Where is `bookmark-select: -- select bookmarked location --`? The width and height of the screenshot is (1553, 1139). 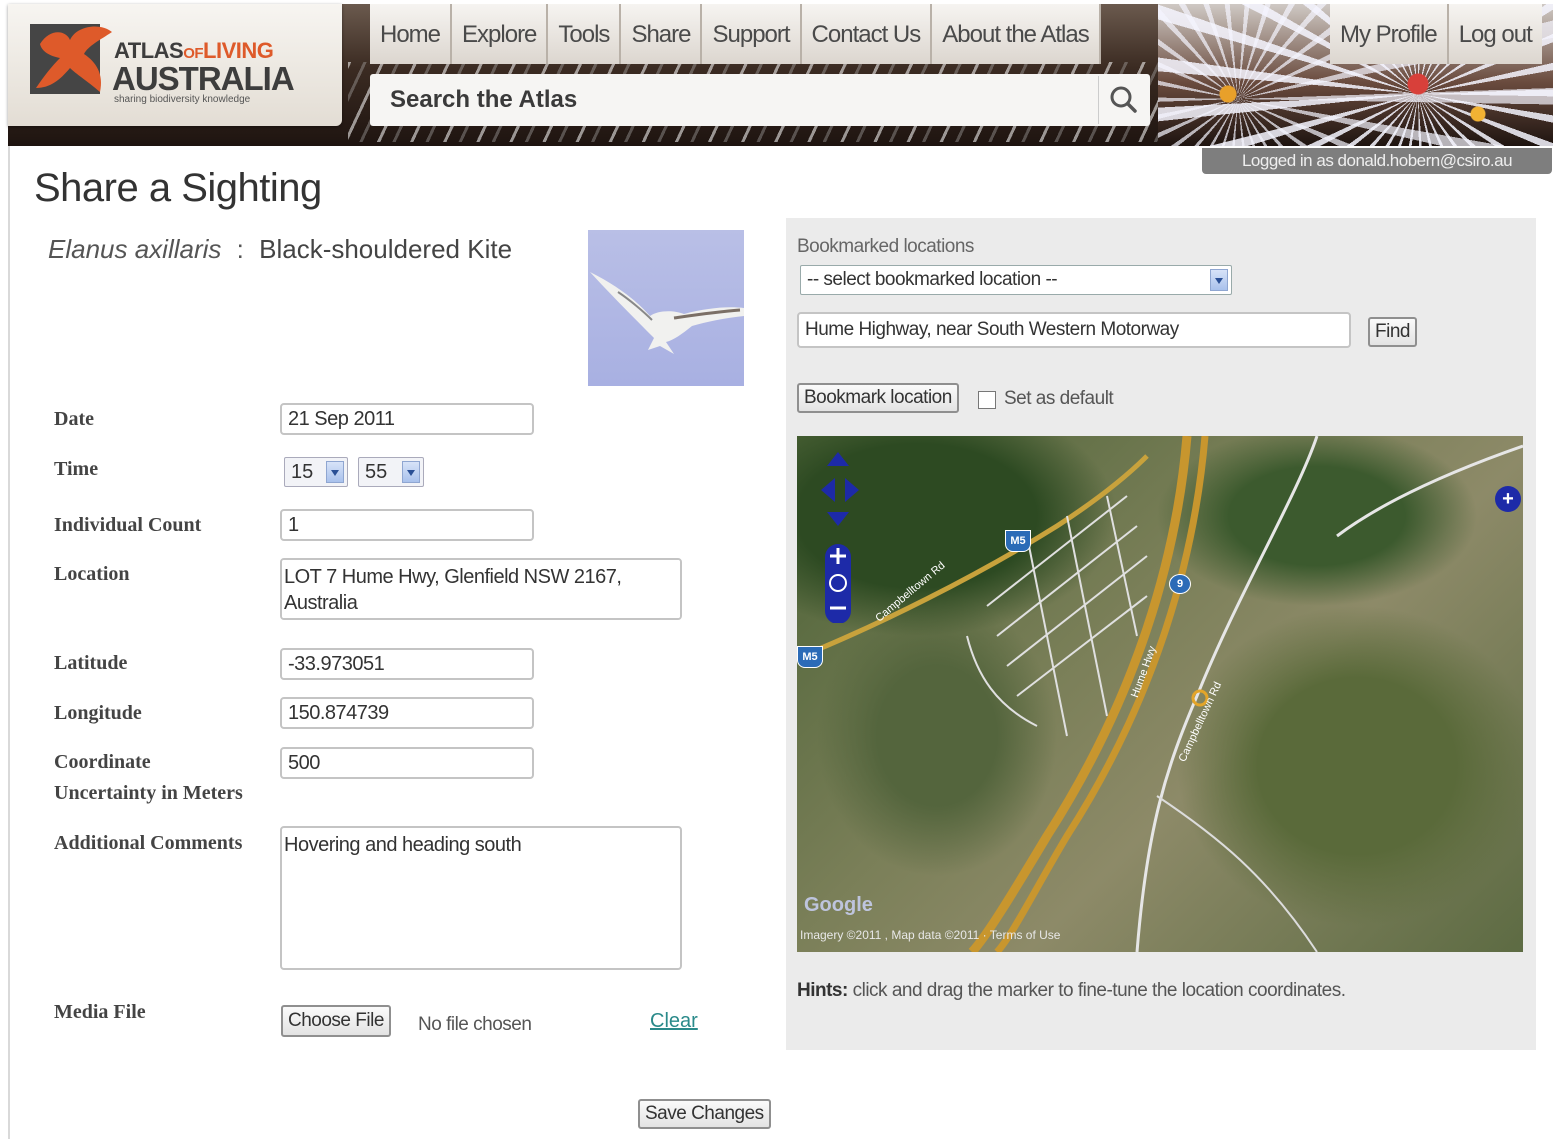
bookmark-select: -- select bookmarked location -- is located at coordinates (1016, 280).